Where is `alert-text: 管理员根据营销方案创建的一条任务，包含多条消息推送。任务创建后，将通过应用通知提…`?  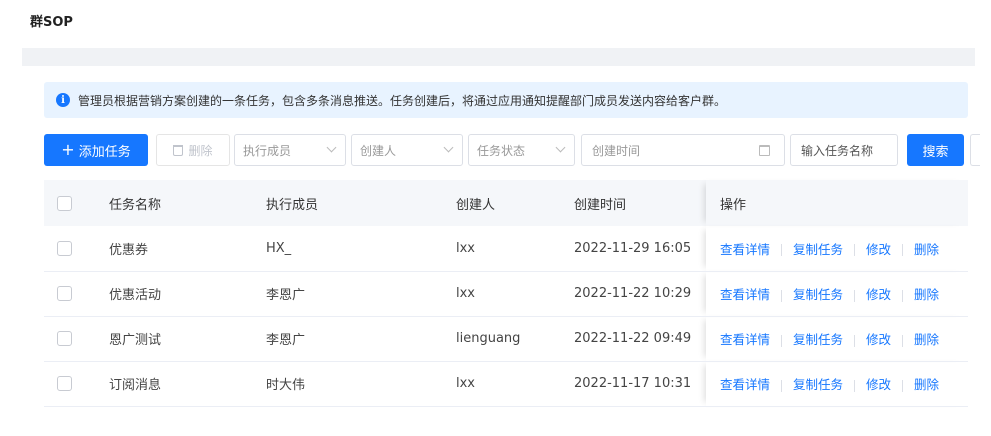 alert-text: 管理员根据营销方案创建的一条任务，包含多条消息推送。任务创建后，将通过应用通知提… is located at coordinates (402, 100).